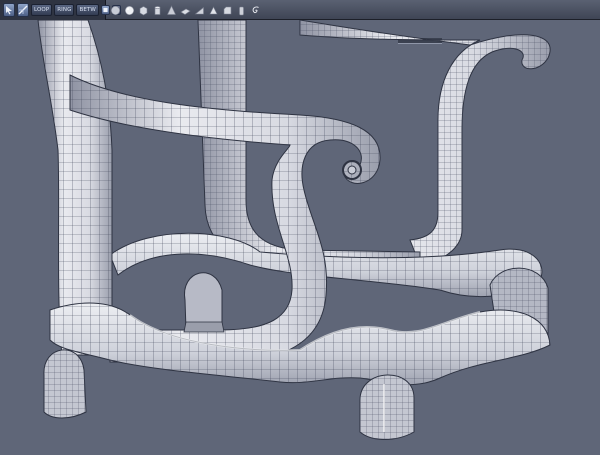 Image resolution: width=600 pixels, height=455 pixels. Describe the element at coordinates (65, 384) in the screenshot. I see `front-left-foot` at that location.